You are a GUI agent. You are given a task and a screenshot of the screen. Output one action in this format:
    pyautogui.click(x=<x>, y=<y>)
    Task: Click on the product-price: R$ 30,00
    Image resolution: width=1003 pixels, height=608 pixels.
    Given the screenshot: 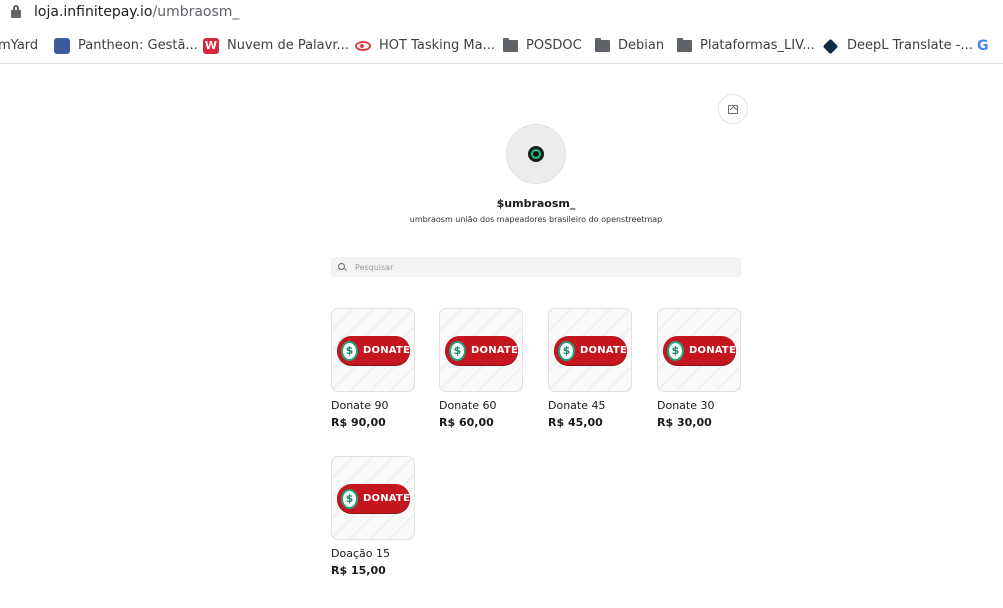 What is the action you would take?
    pyautogui.click(x=684, y=422)
    